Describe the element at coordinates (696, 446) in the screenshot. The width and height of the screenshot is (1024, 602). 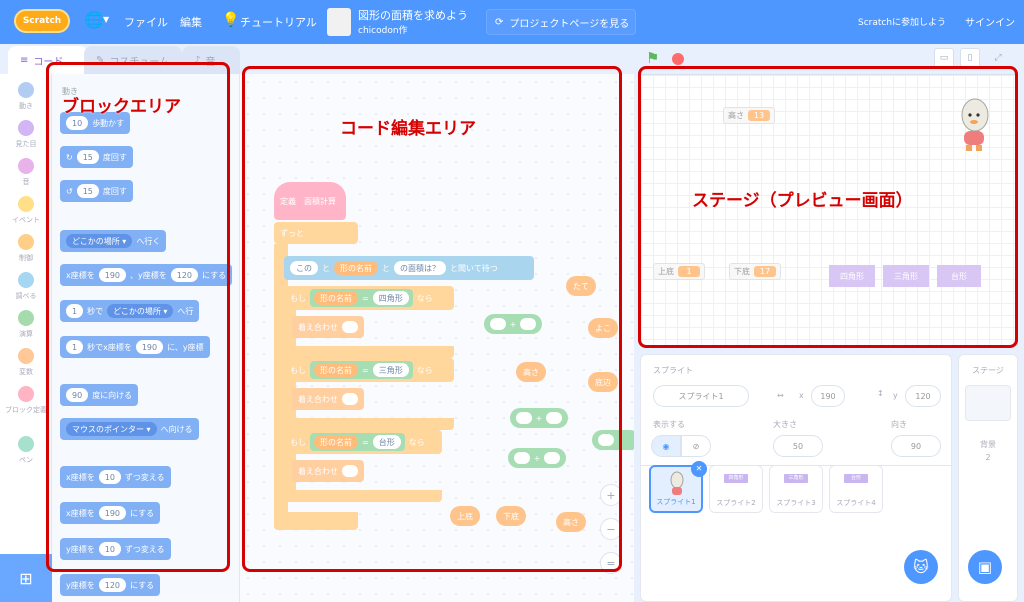
I see `hide-eye-icon: ⊘` at that location.